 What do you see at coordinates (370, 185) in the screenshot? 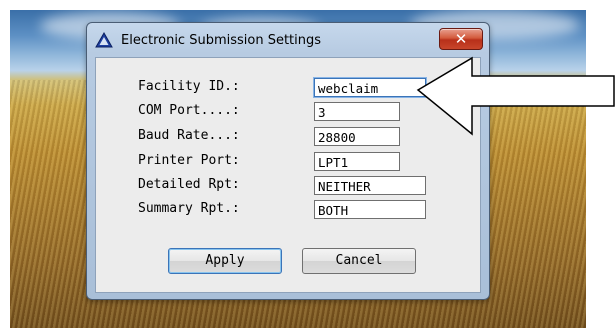
I see `detailed-rpt-input: NEITHER` at bounding box center [370, 185].